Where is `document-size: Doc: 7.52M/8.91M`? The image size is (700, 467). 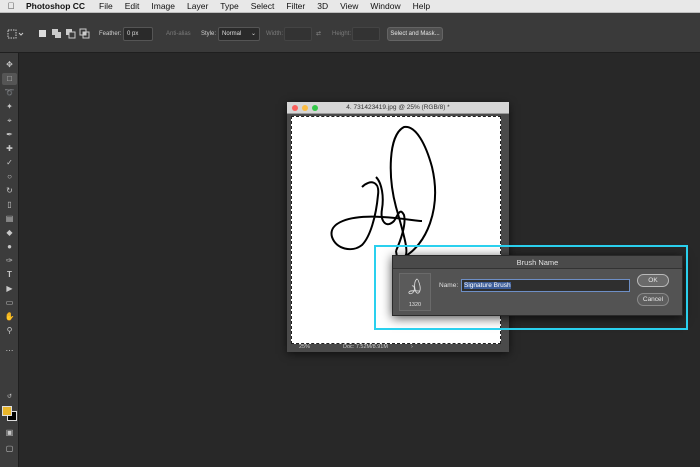
document-size: Doc: 7.52M/8.91M is located at coordinates (365, 347).